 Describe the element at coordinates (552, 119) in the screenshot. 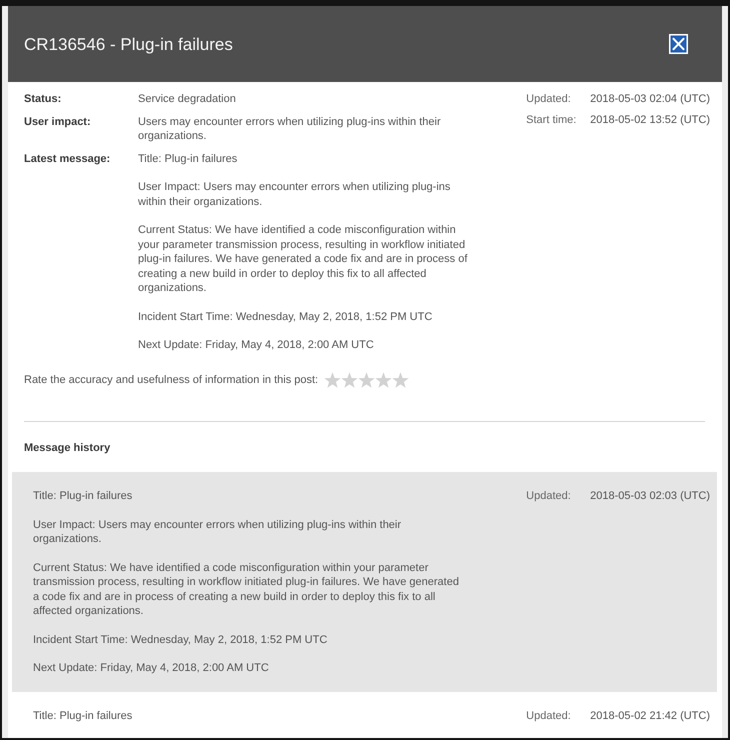

I see `timestamp-label: Start time:` at that location.